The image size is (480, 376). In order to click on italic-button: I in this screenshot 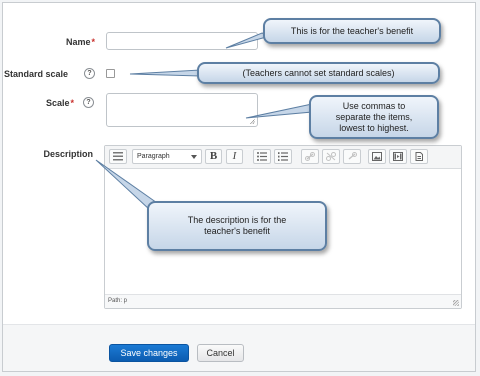, I will do `click(234, 156)`.